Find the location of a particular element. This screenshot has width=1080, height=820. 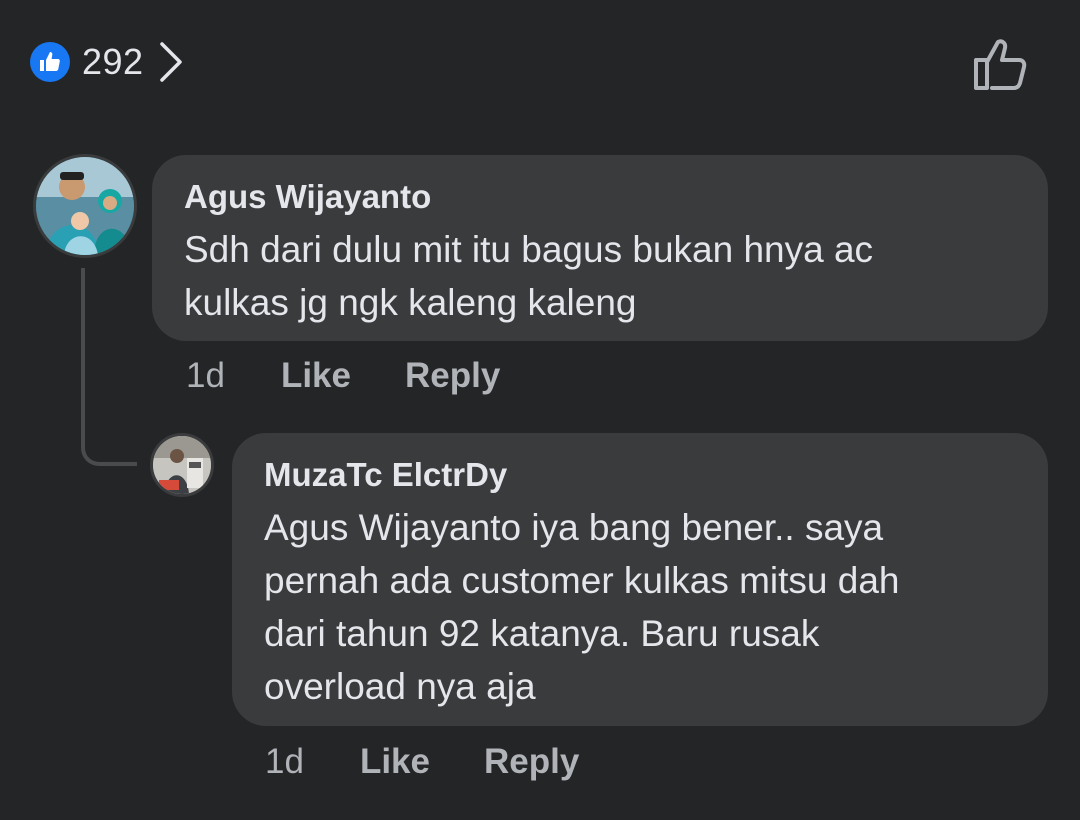

reactions-summary: 292 is located at coordinates (107, 62).